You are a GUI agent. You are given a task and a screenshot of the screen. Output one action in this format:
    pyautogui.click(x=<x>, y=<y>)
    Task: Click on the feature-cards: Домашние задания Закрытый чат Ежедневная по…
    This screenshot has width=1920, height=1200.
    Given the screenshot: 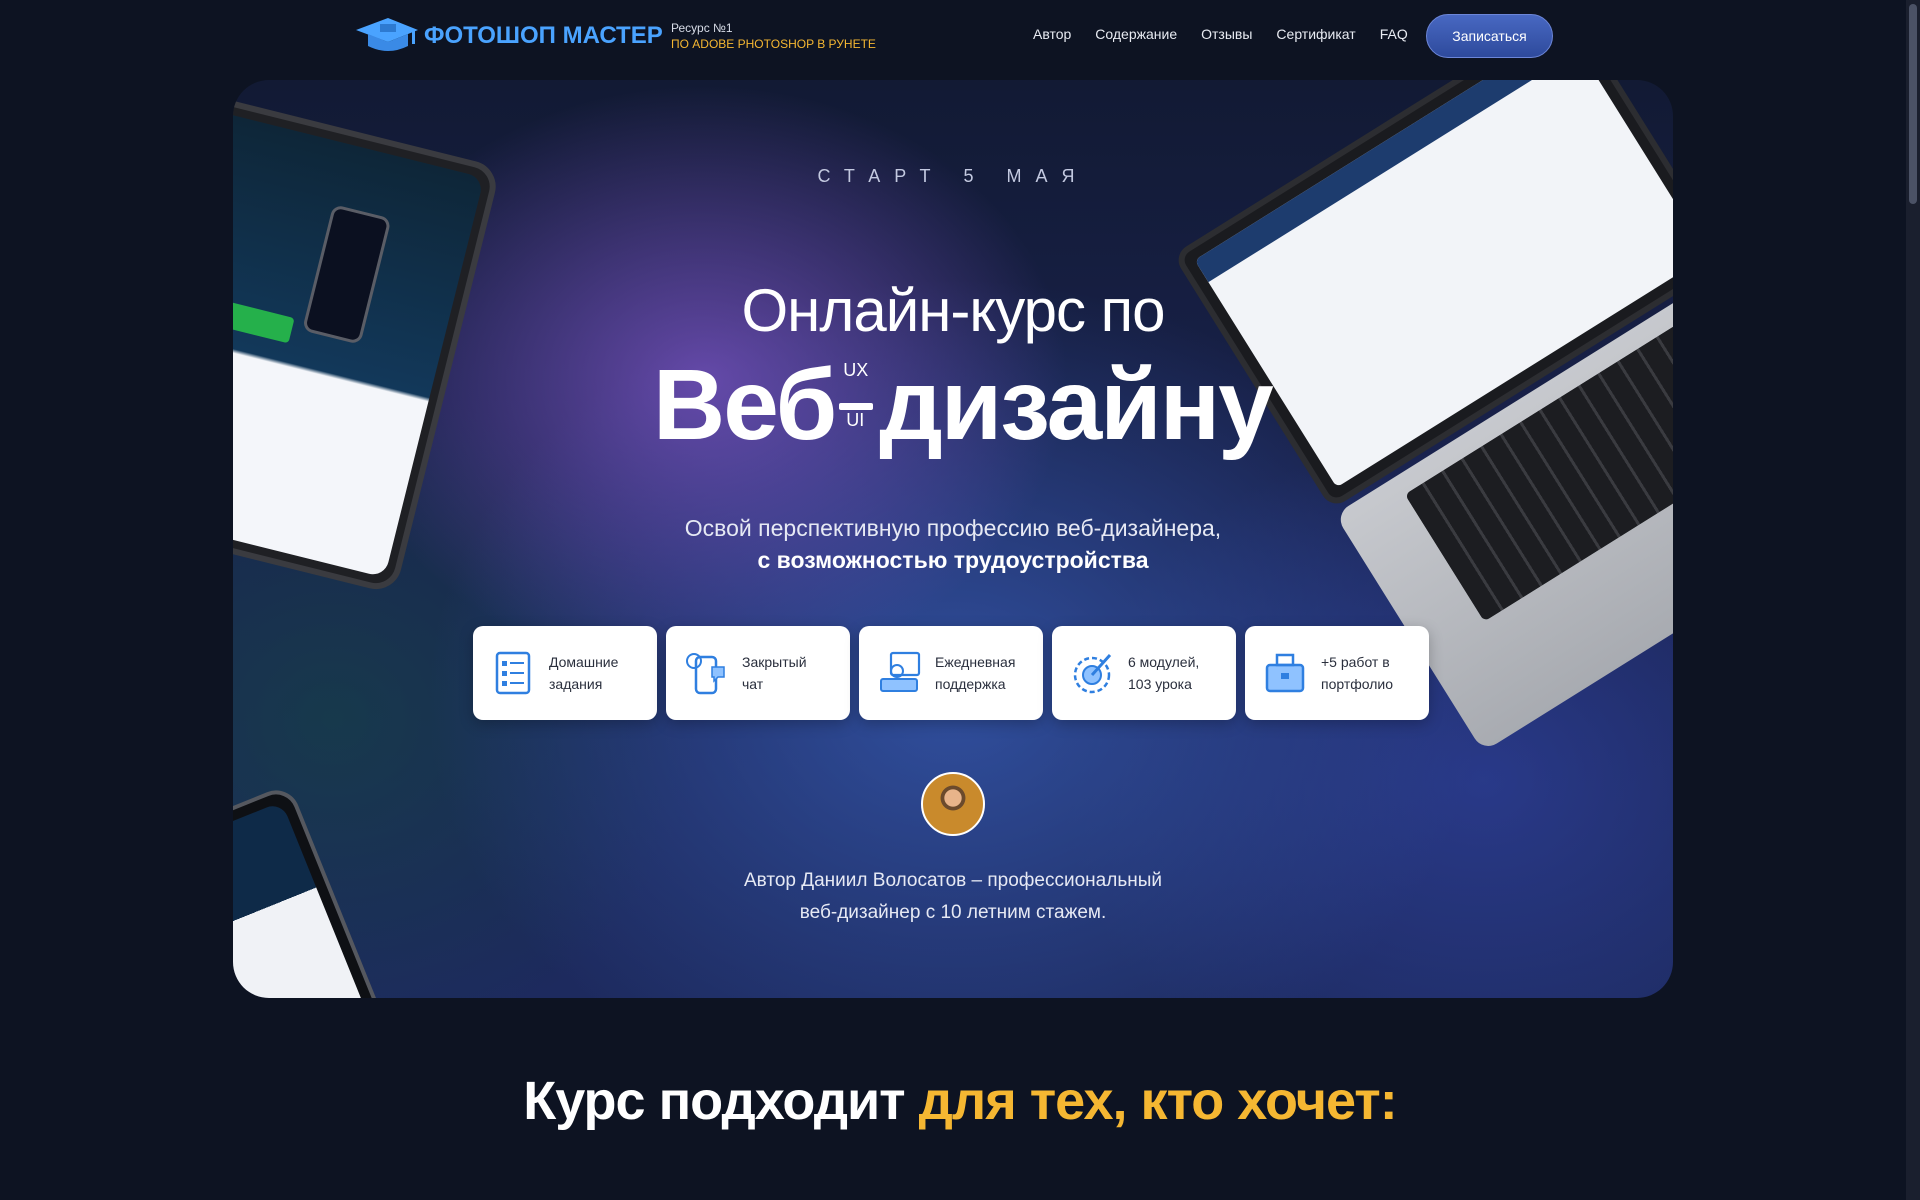 What is the action you would take?
    pyautogui.click(x=955, y=673)
    